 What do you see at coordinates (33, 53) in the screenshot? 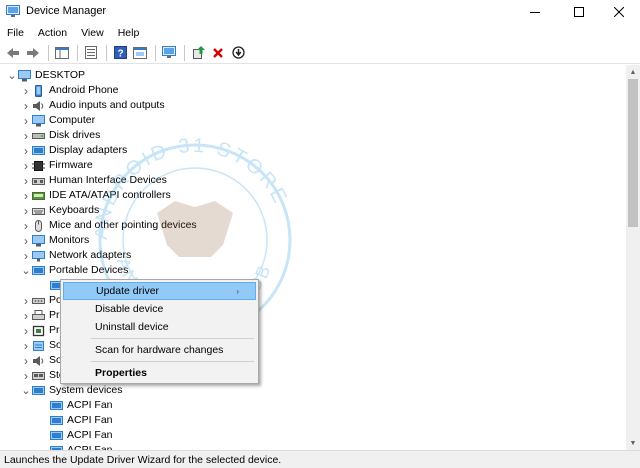
I see `forward-button` at bounding box center [33, 53].